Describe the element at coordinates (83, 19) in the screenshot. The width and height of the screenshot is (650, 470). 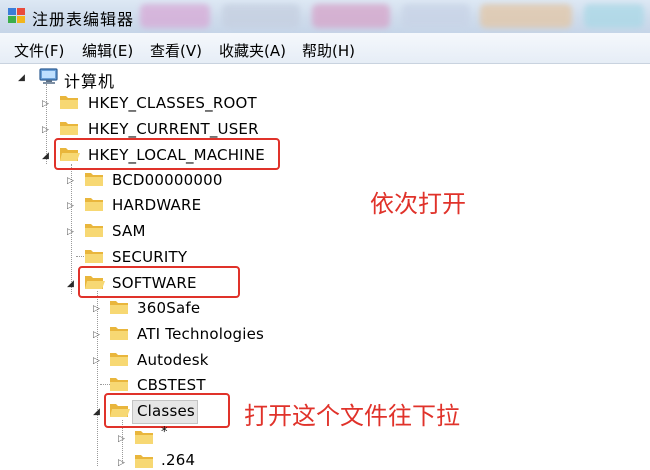
I see `window-title: 注册表编辑器` at that location.